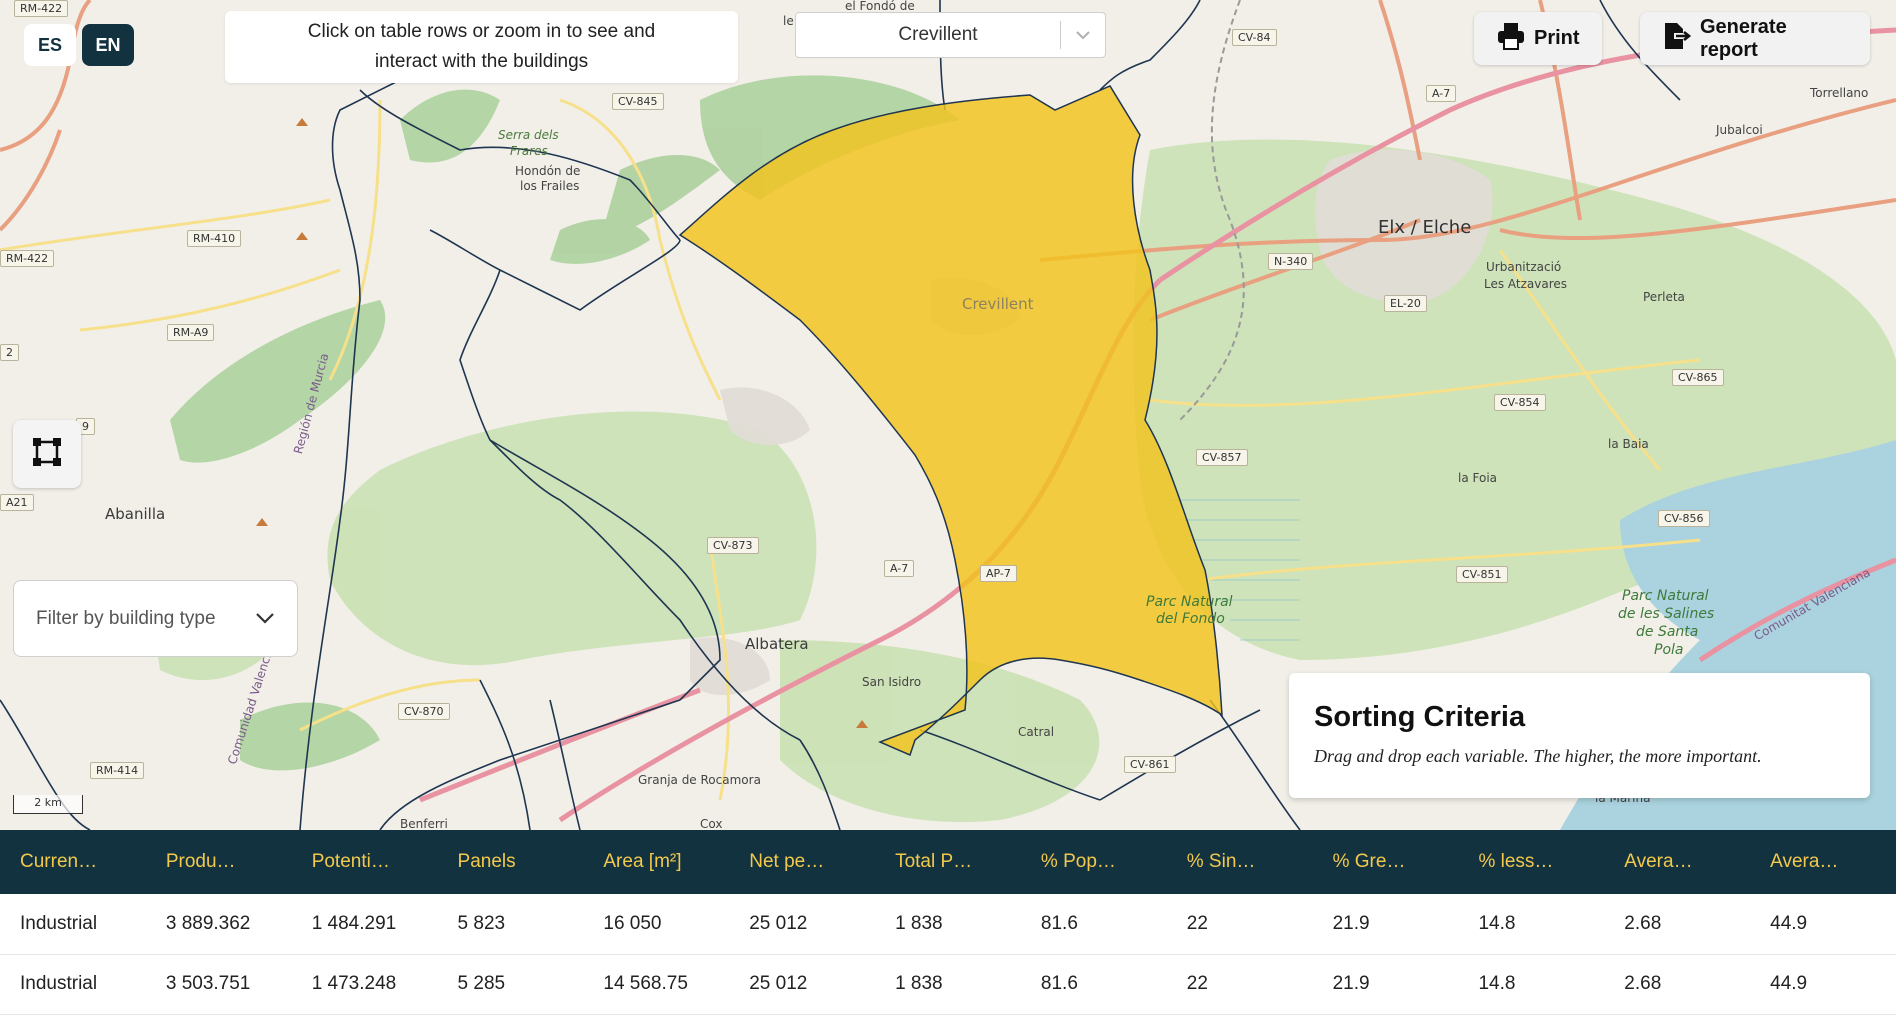 Image resolution: width=1896 pixels, height=1030 pixels. Describe the element at coordinates (733, 545) in the screenshot. I see `road-shield: CV-873` at that location.